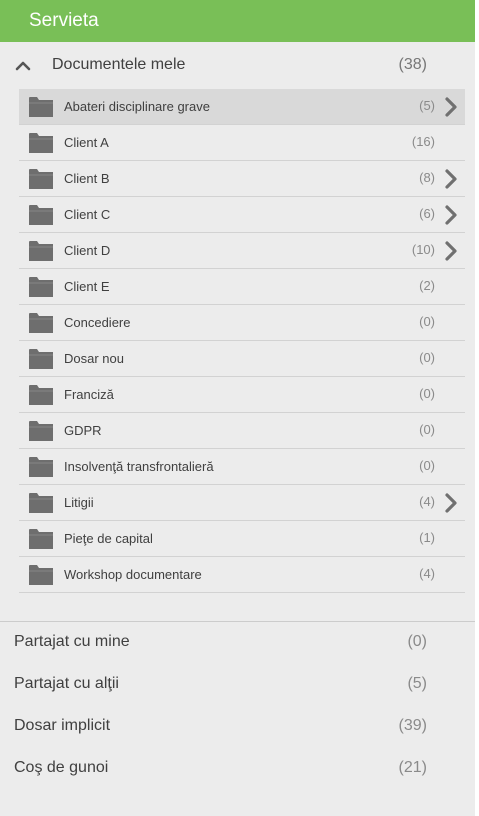 The width and height of the screenshot is (479, 816). What do you see at coordinates (242, 503) in the screenshot?
I see `folder-row: Litigii (4)` at bounding box center [242, 503].